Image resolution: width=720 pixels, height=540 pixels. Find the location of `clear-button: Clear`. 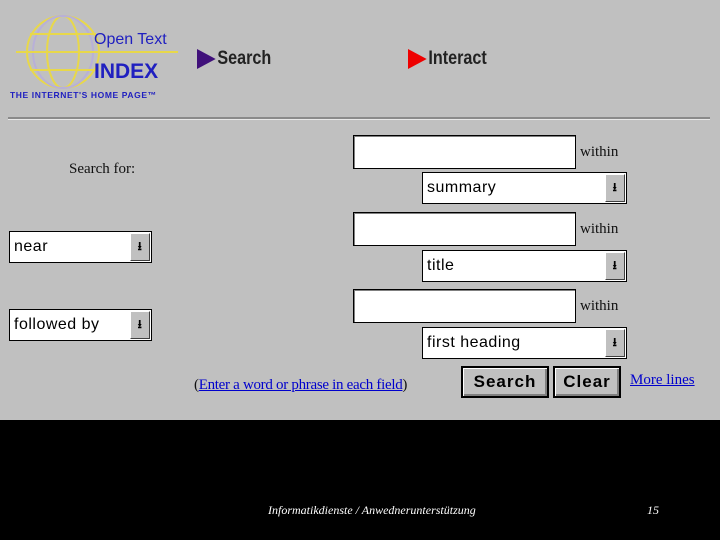

clear-button: Clear is located at coordinates (587, 382).